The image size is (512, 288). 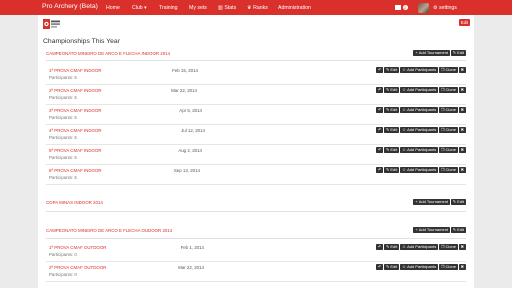 I want to click on tournament-name-link: 4ª PROVA CMAF INDOOR, so click(x=75, y=130).